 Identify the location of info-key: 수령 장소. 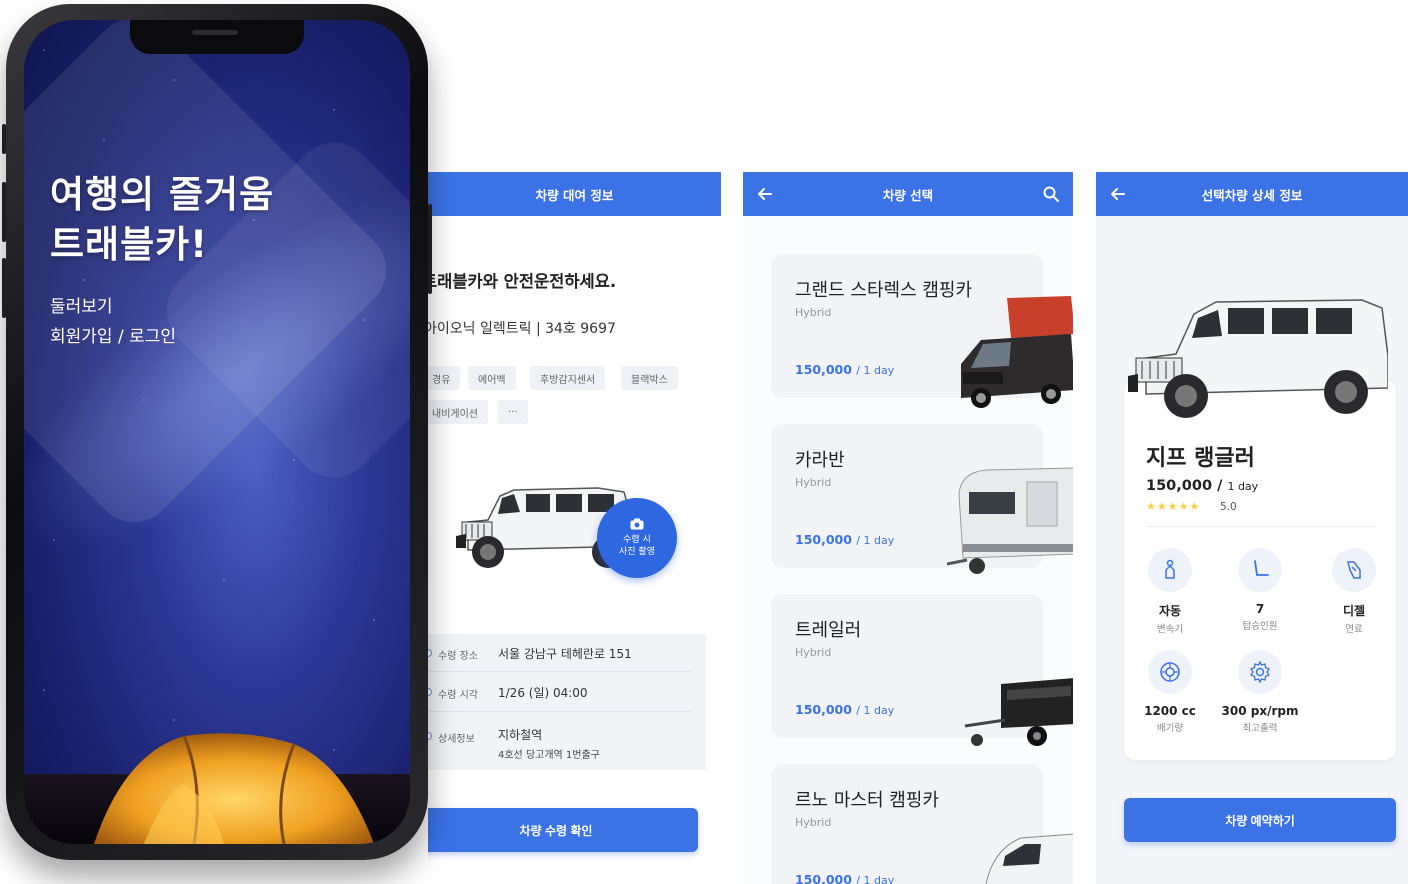
(458, 656).